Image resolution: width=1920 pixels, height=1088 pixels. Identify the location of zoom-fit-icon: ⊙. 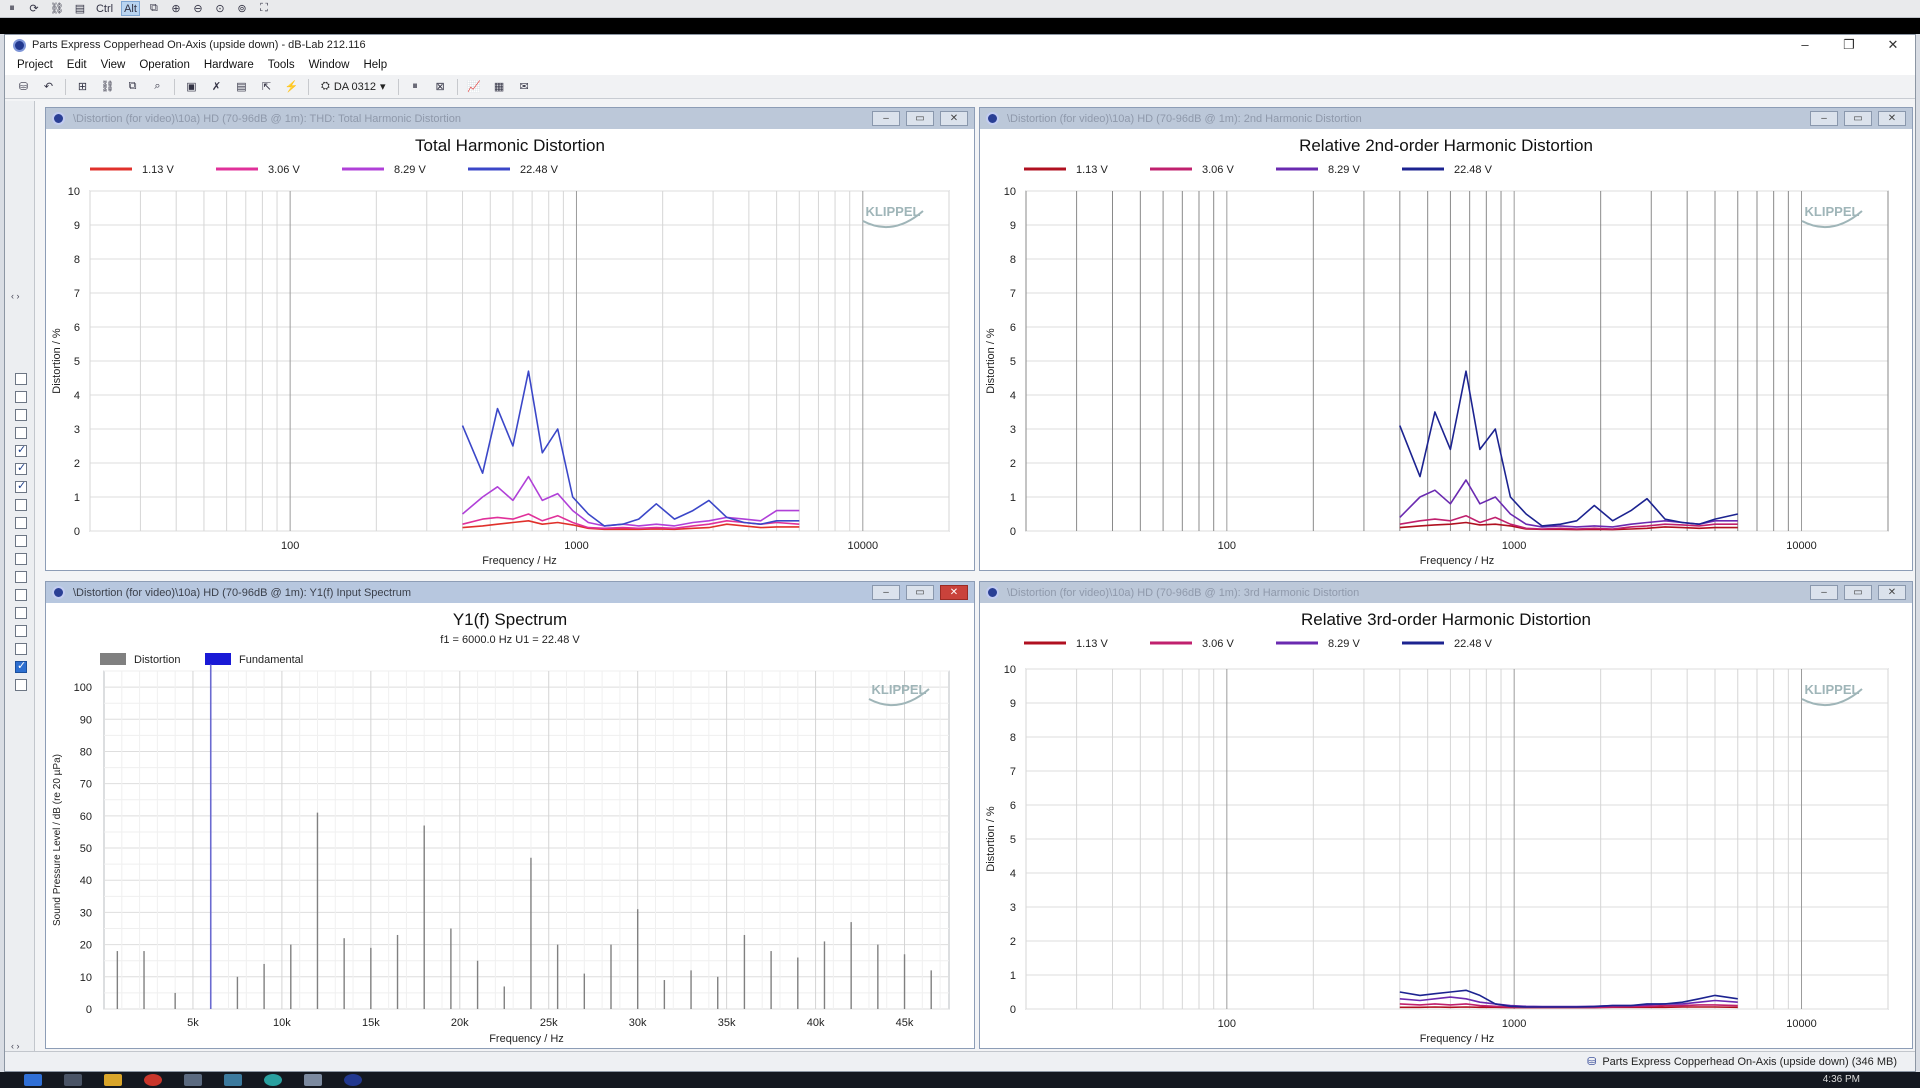
(220, 8).